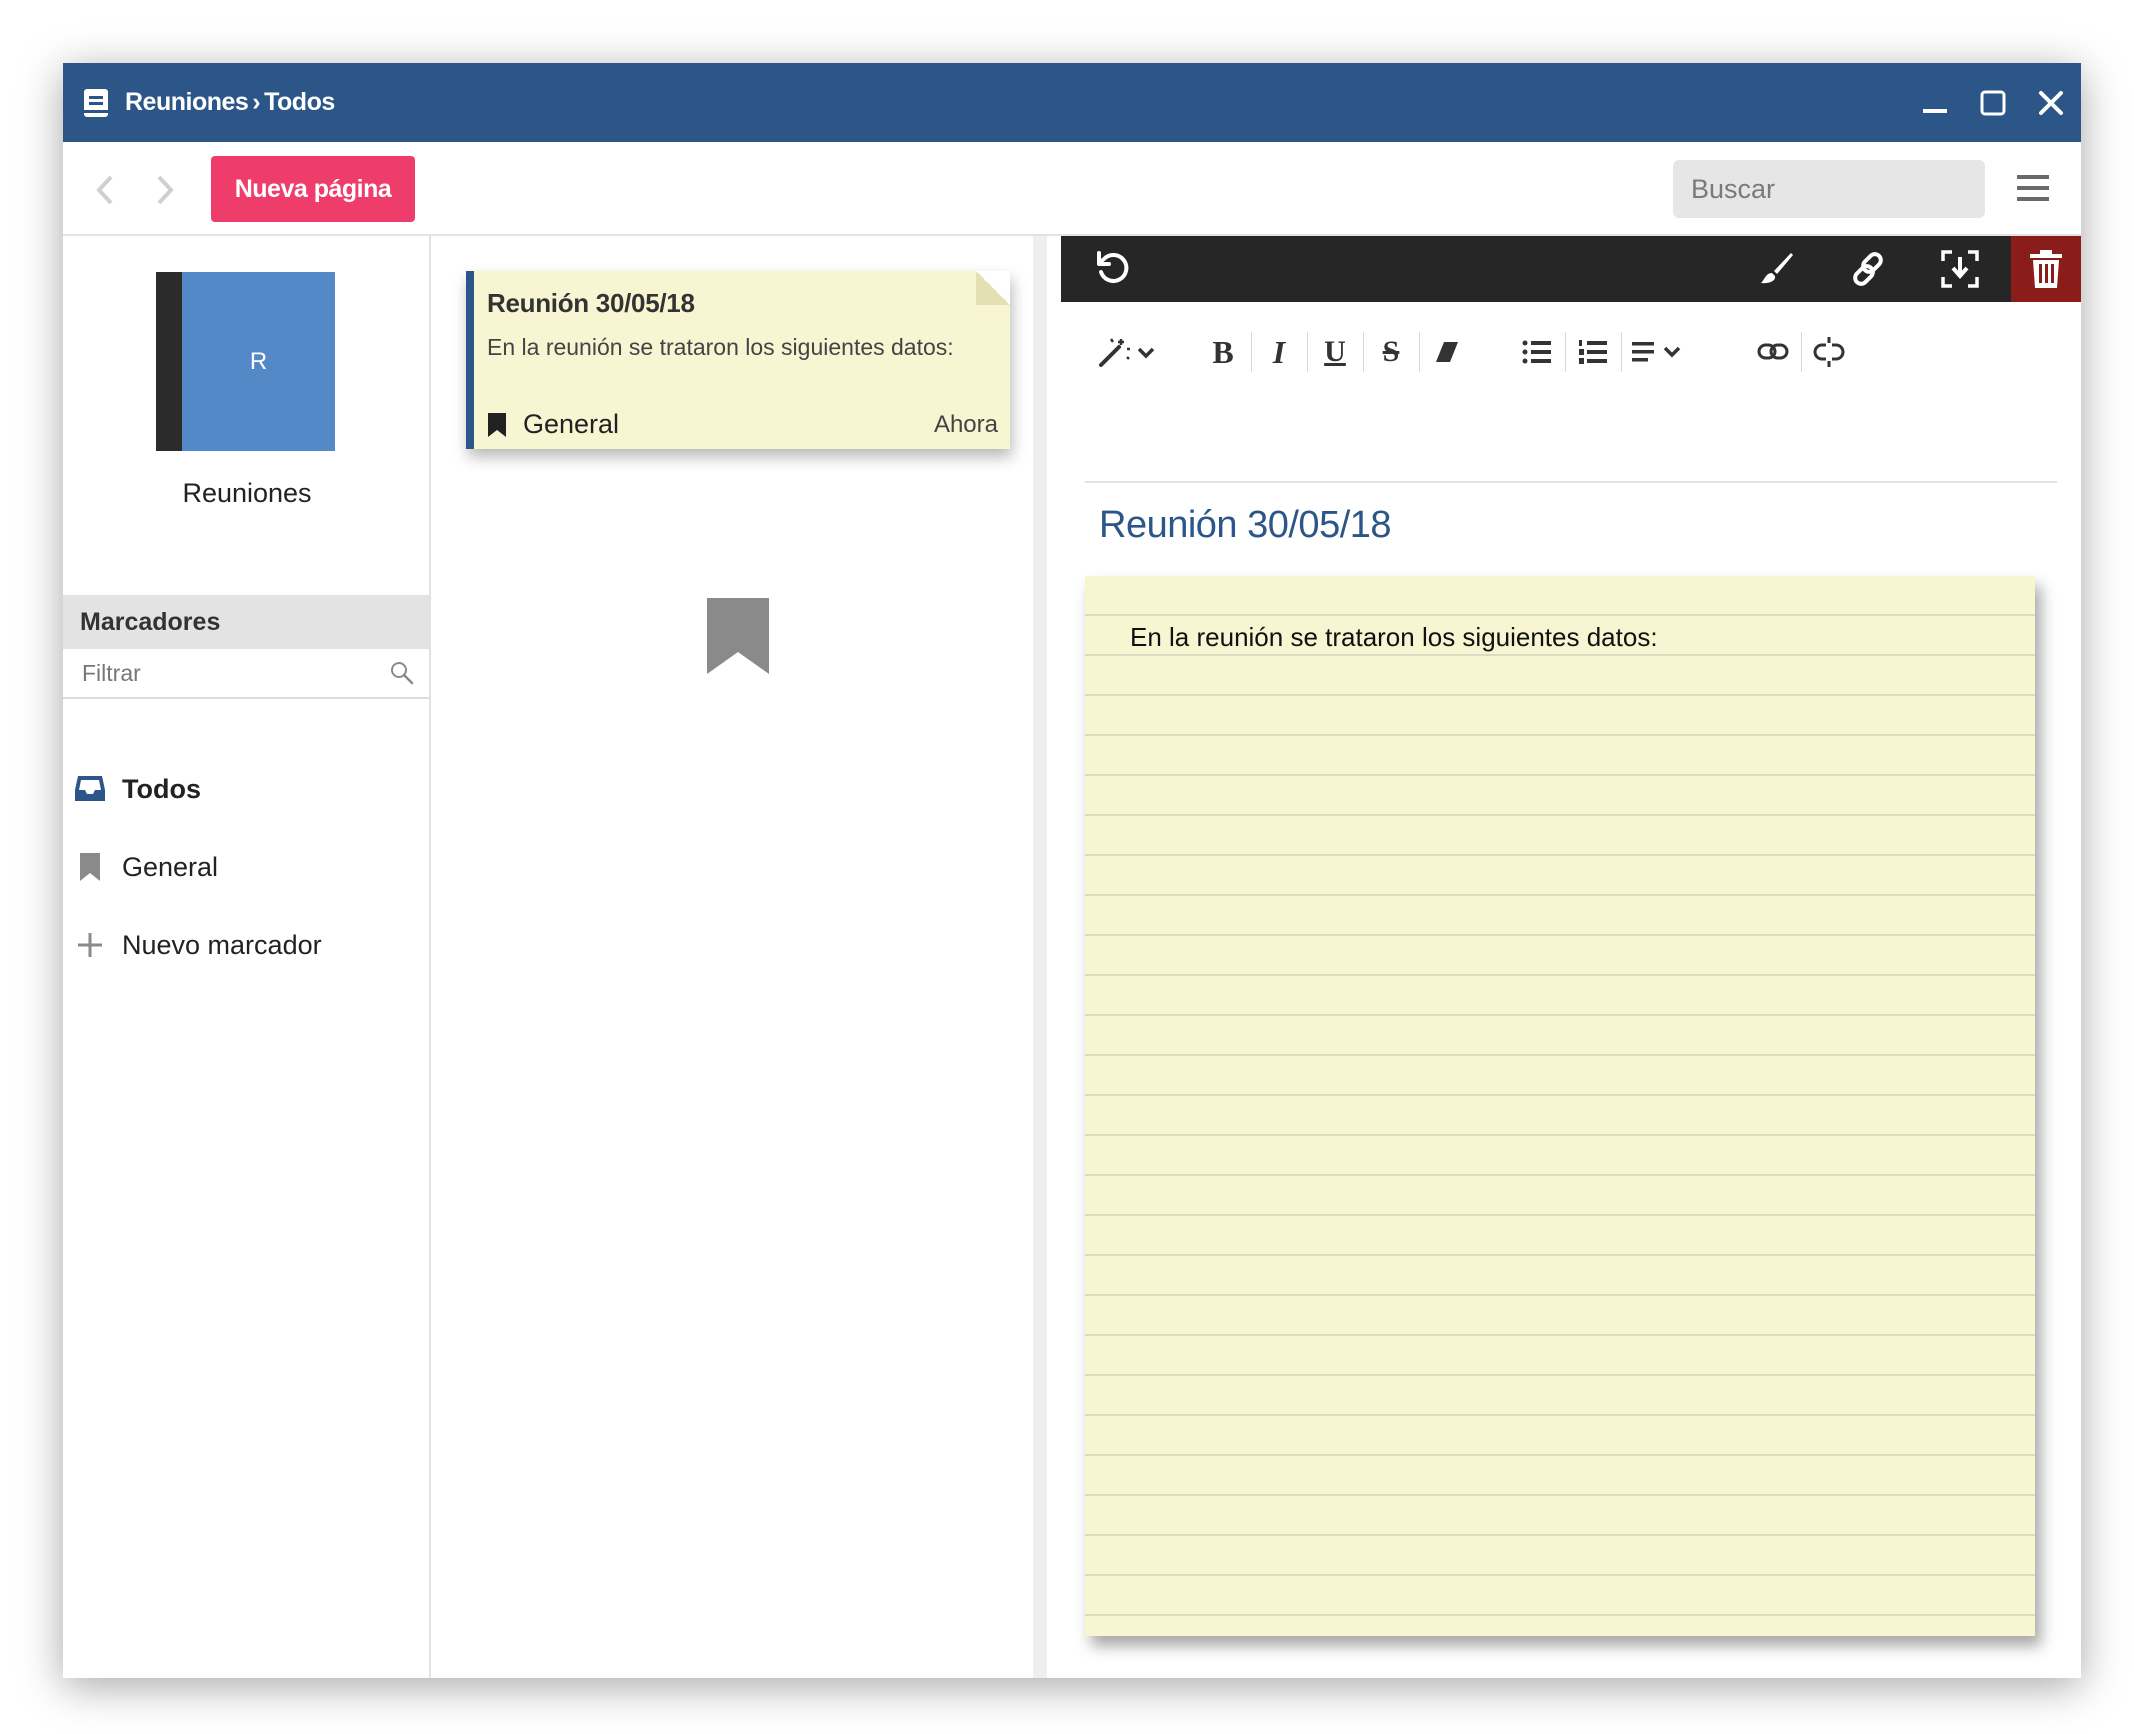  I want to click on insert-link-button, so click(1773, 352).